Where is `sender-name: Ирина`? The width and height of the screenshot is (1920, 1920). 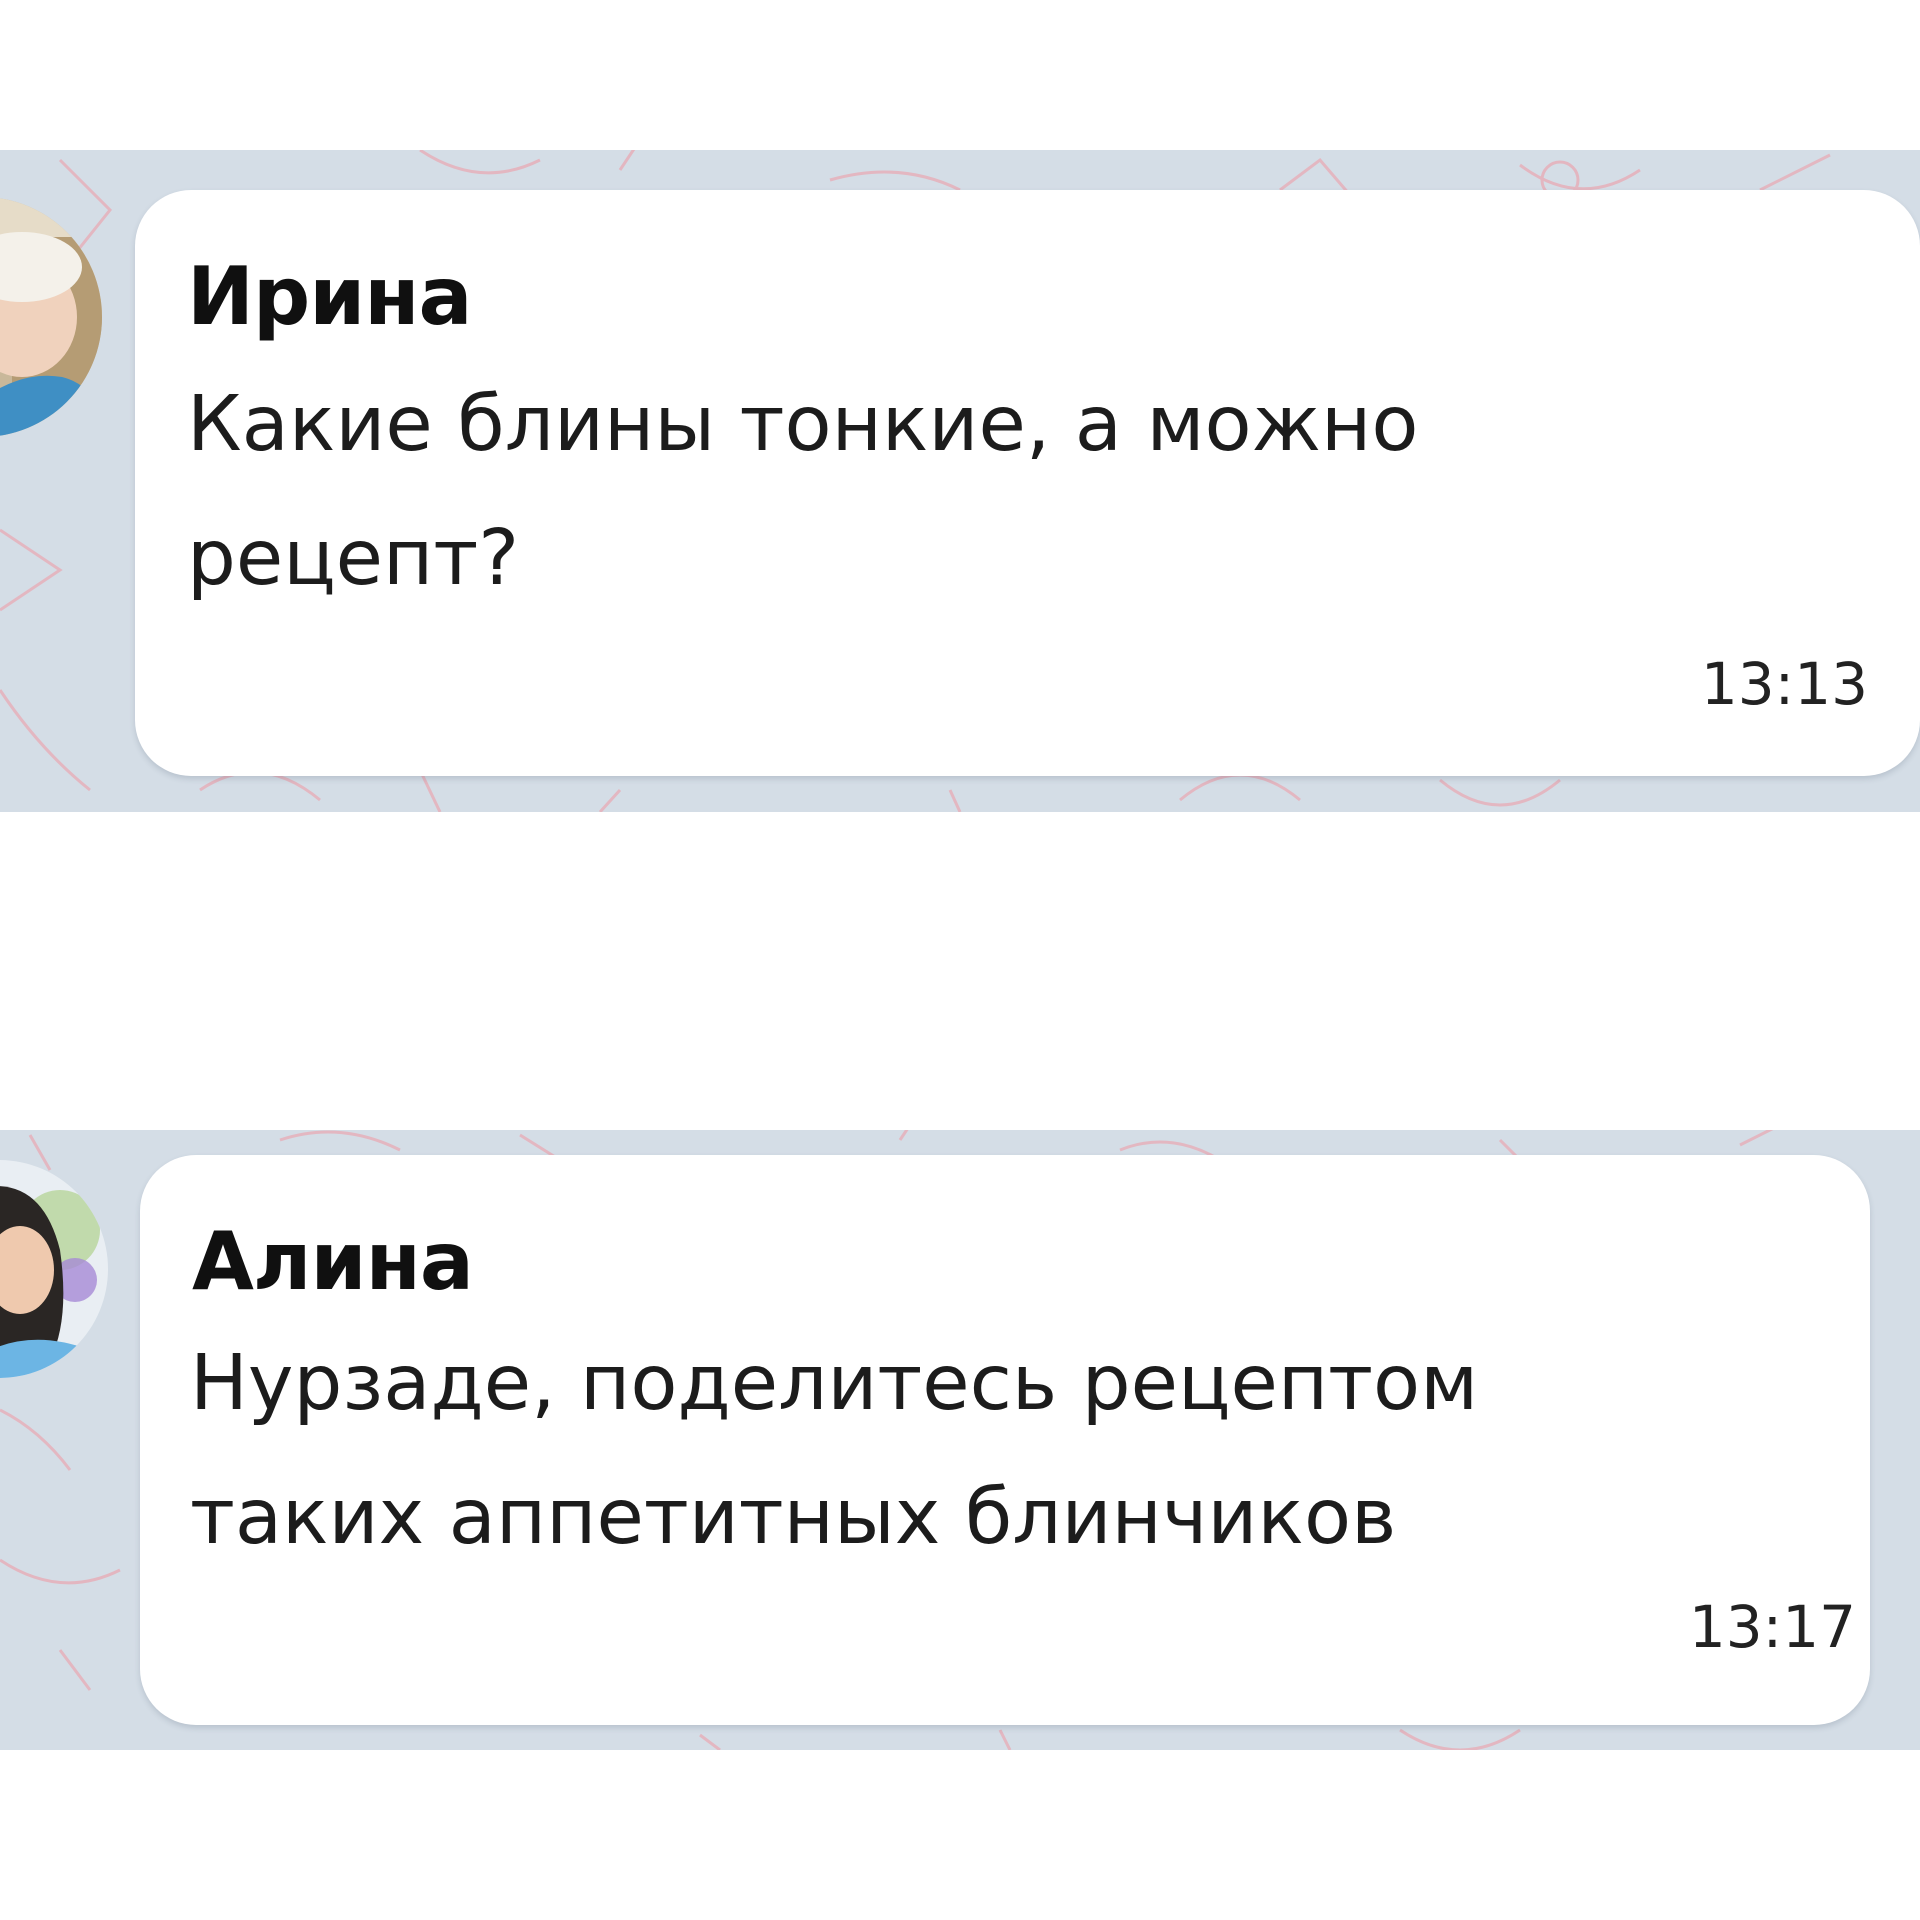 sender-name: Ирина is located at coordinates (330, 296).